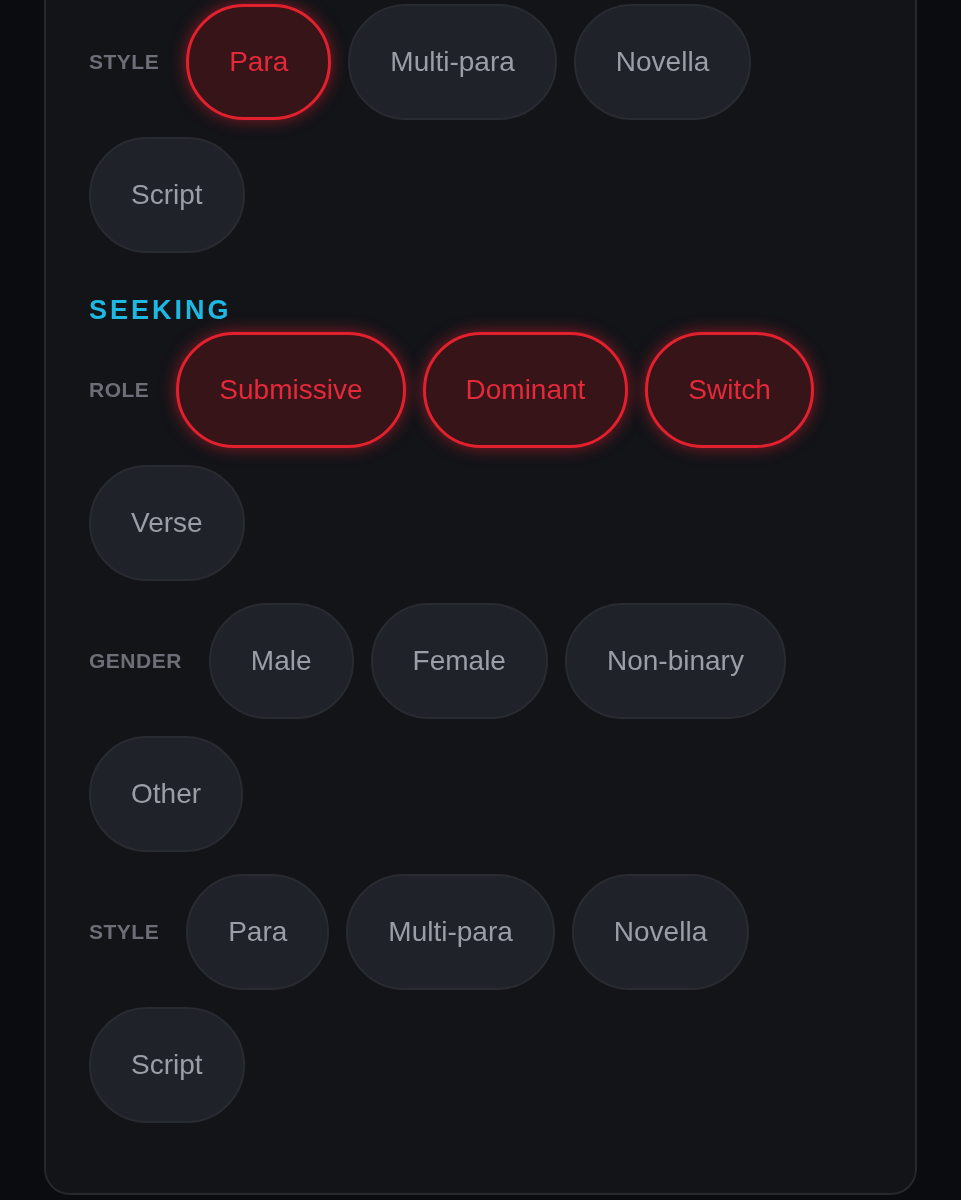 Image resolution: width=961 pixels, height=1200 pixels. I want to click on option-chip: Other, so click(166, 794).